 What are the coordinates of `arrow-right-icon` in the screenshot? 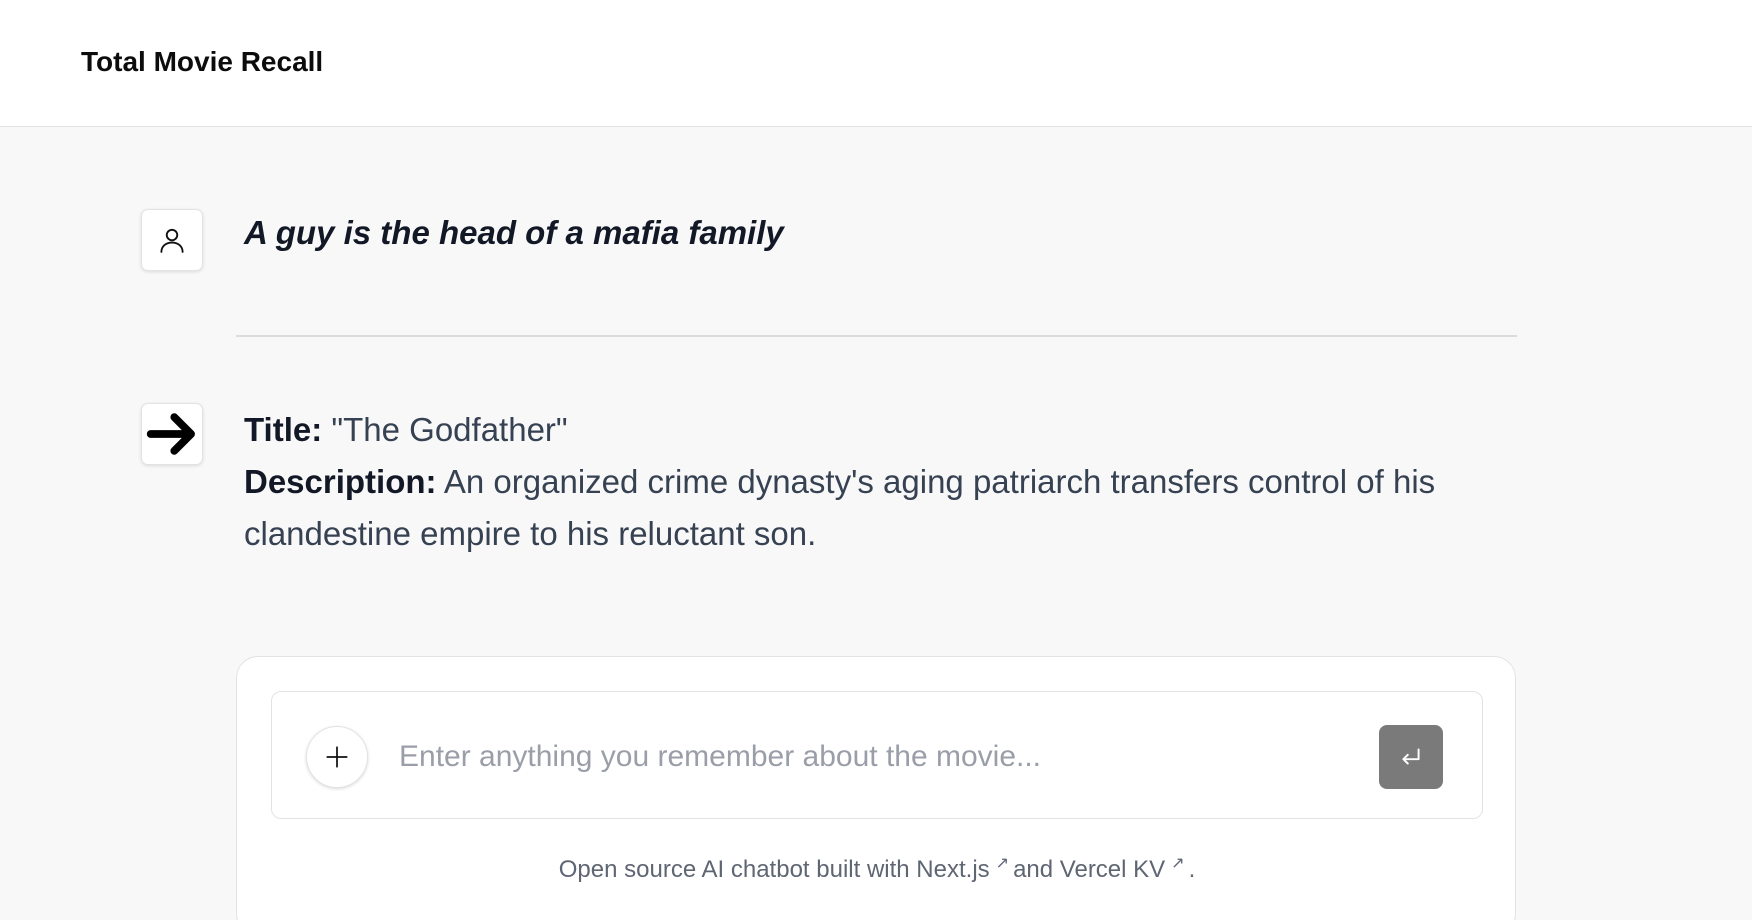 It's located at (170, 434).